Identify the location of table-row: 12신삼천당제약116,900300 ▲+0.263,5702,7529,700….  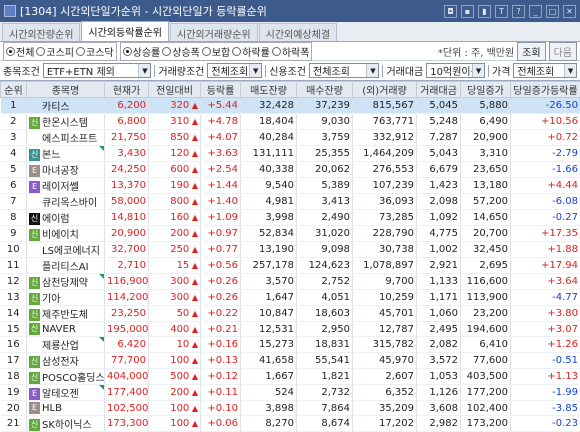
(290, 282).